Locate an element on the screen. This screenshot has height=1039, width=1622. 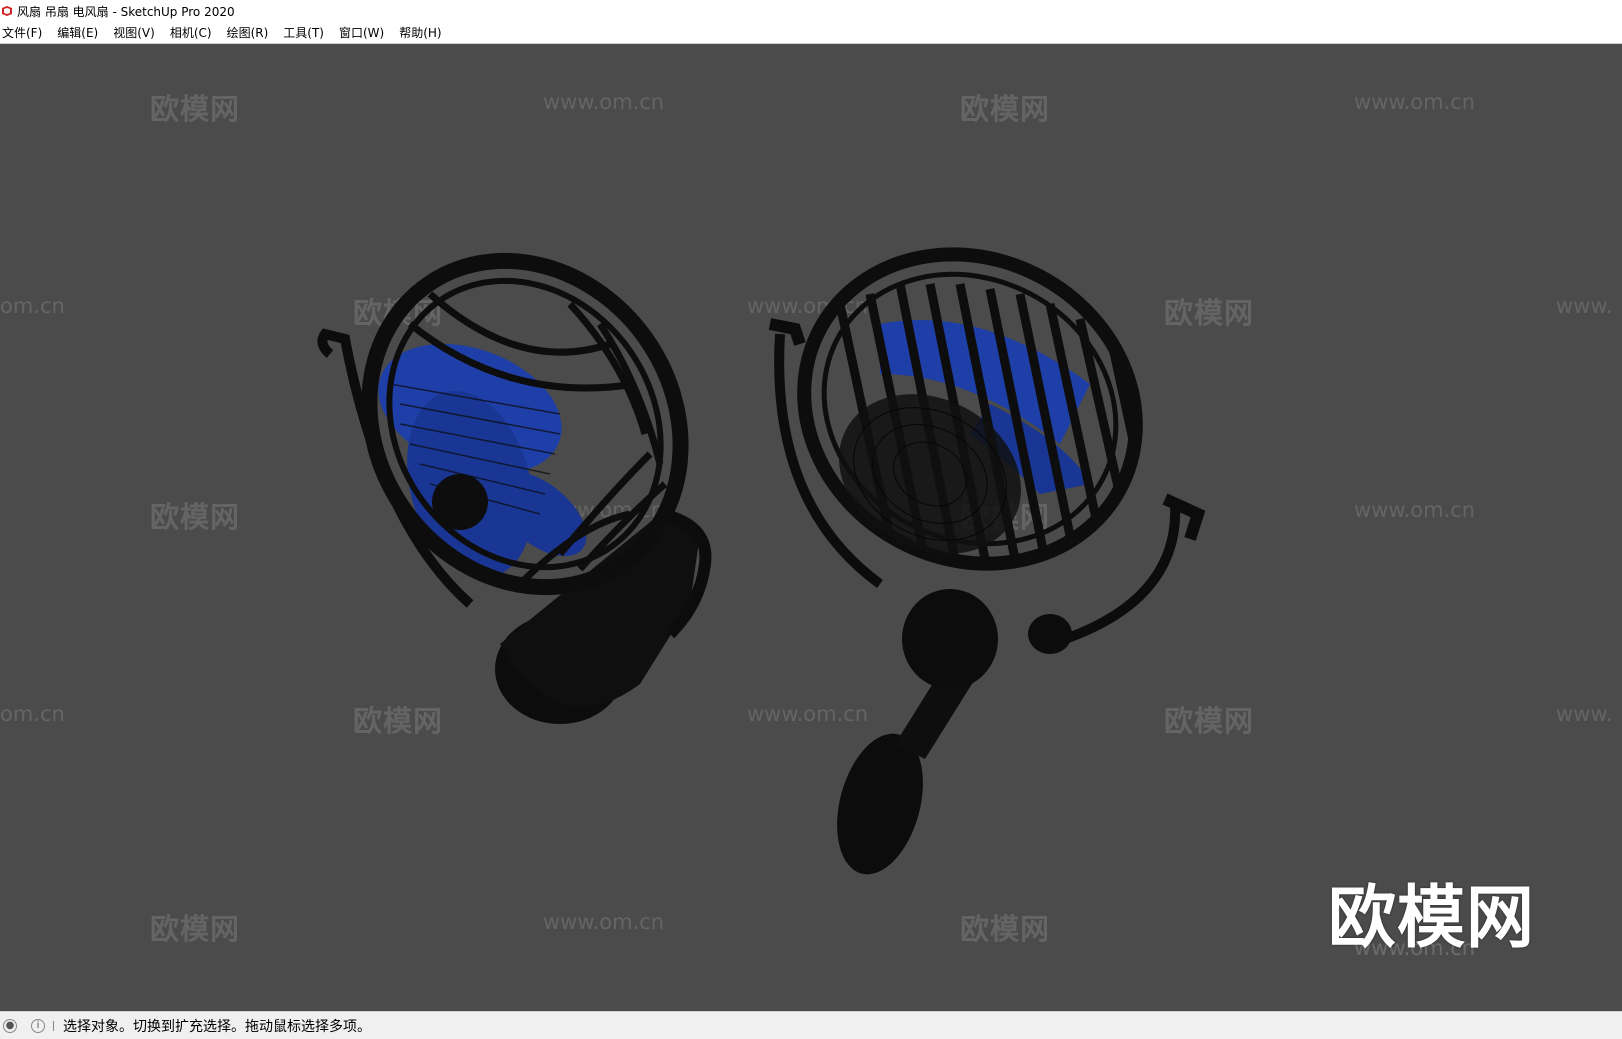
menu-edit: 编辑(E) is located at coordinates (80, 32).